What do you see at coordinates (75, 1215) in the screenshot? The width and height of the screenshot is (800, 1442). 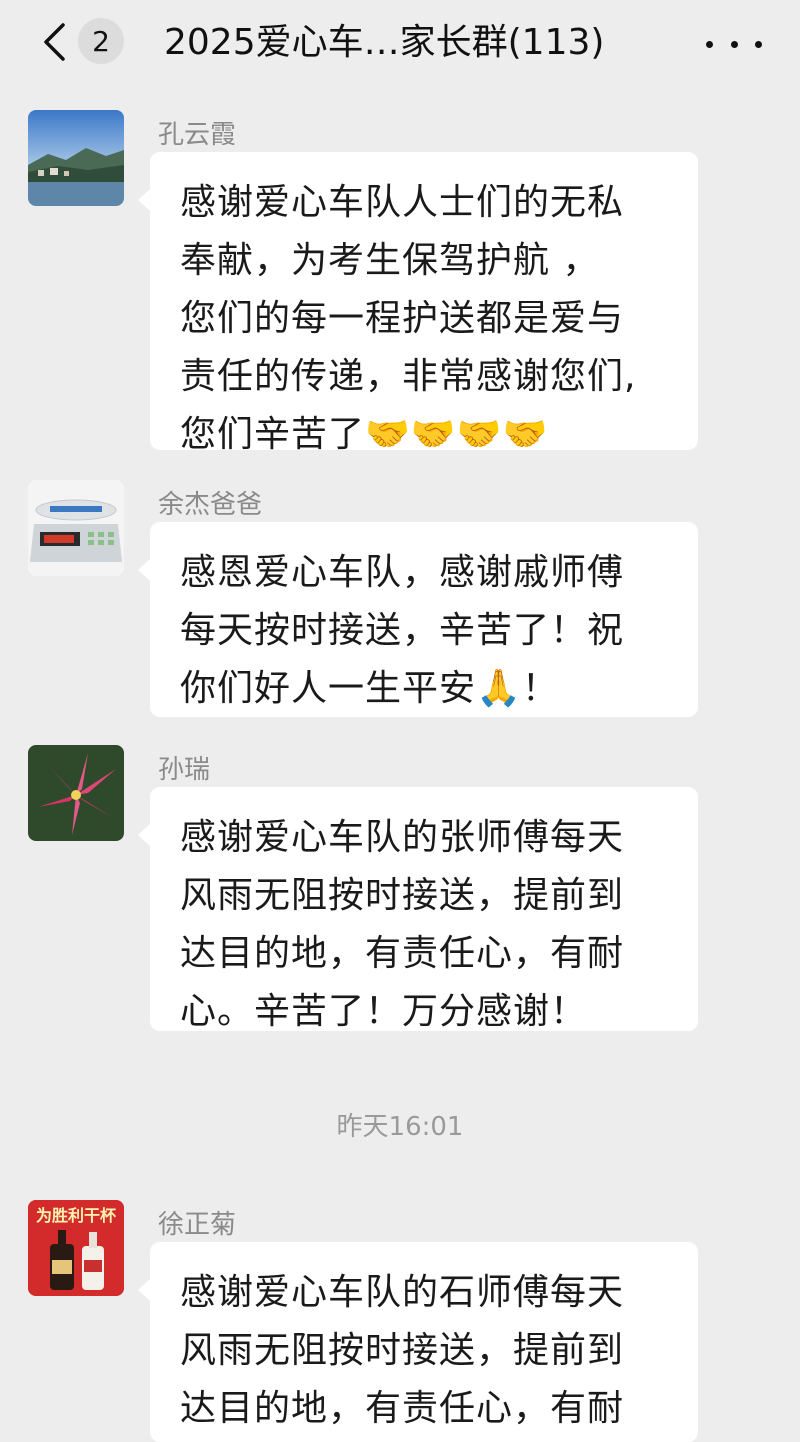 I see `avatar-caption: 为胜利干杯` at bounding box center [75, 1215].